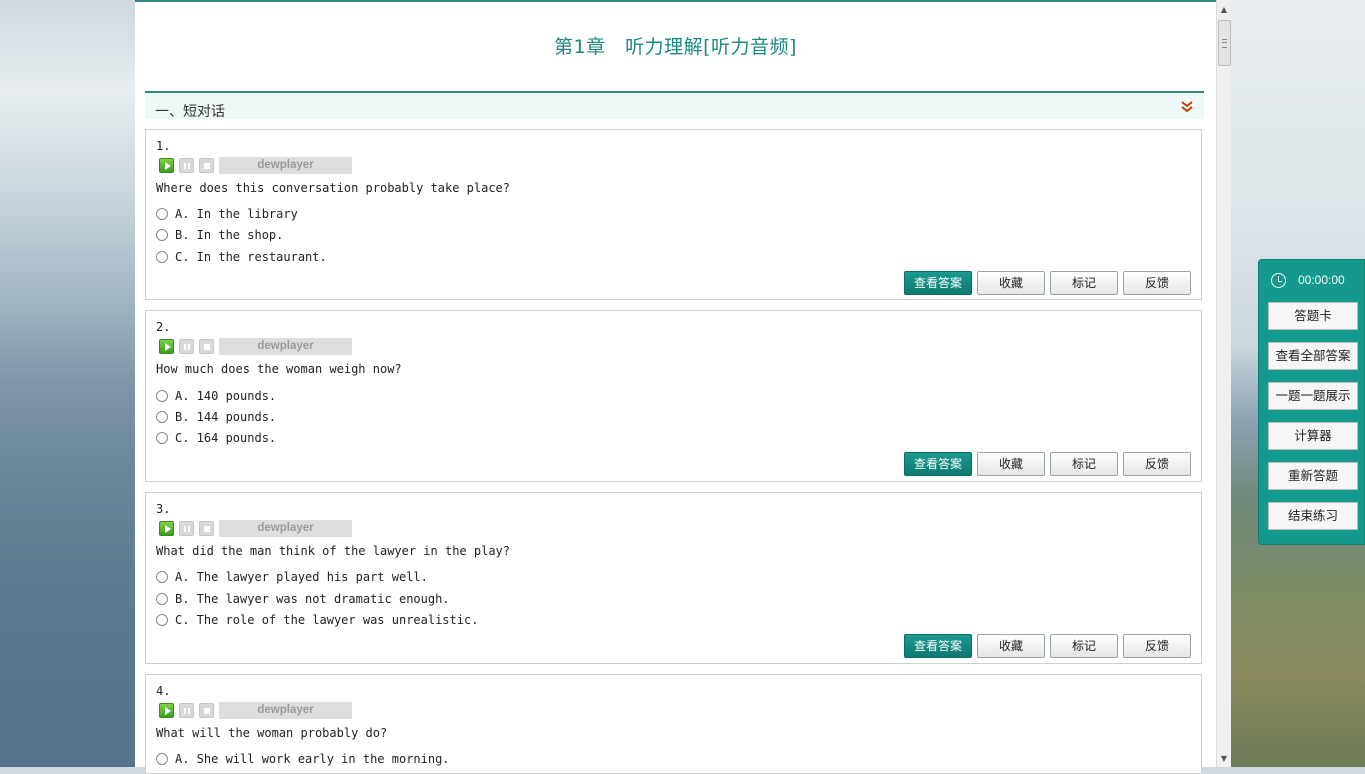 The width and height of the screenshot is (1365, 774). Describe the element at coordinates (301, 577) in the screenshot. I see `option-label: A. The lawyer played his part well.` at that location.